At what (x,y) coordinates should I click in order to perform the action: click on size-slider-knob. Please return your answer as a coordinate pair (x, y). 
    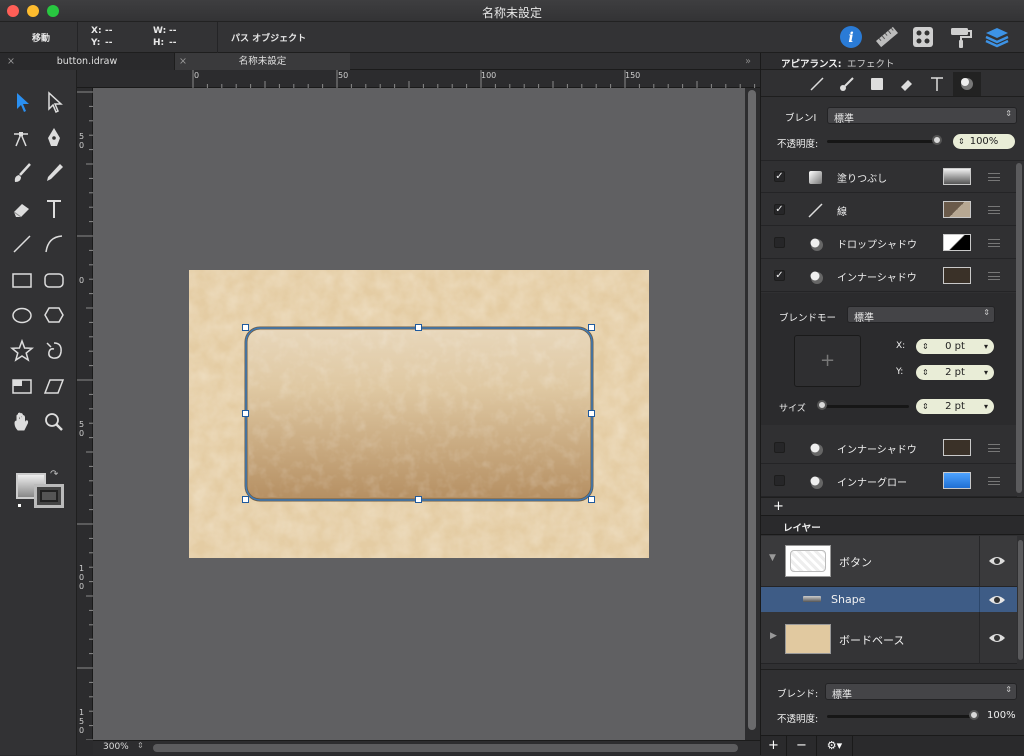
    Looking at the image, I should click on (822, 405).